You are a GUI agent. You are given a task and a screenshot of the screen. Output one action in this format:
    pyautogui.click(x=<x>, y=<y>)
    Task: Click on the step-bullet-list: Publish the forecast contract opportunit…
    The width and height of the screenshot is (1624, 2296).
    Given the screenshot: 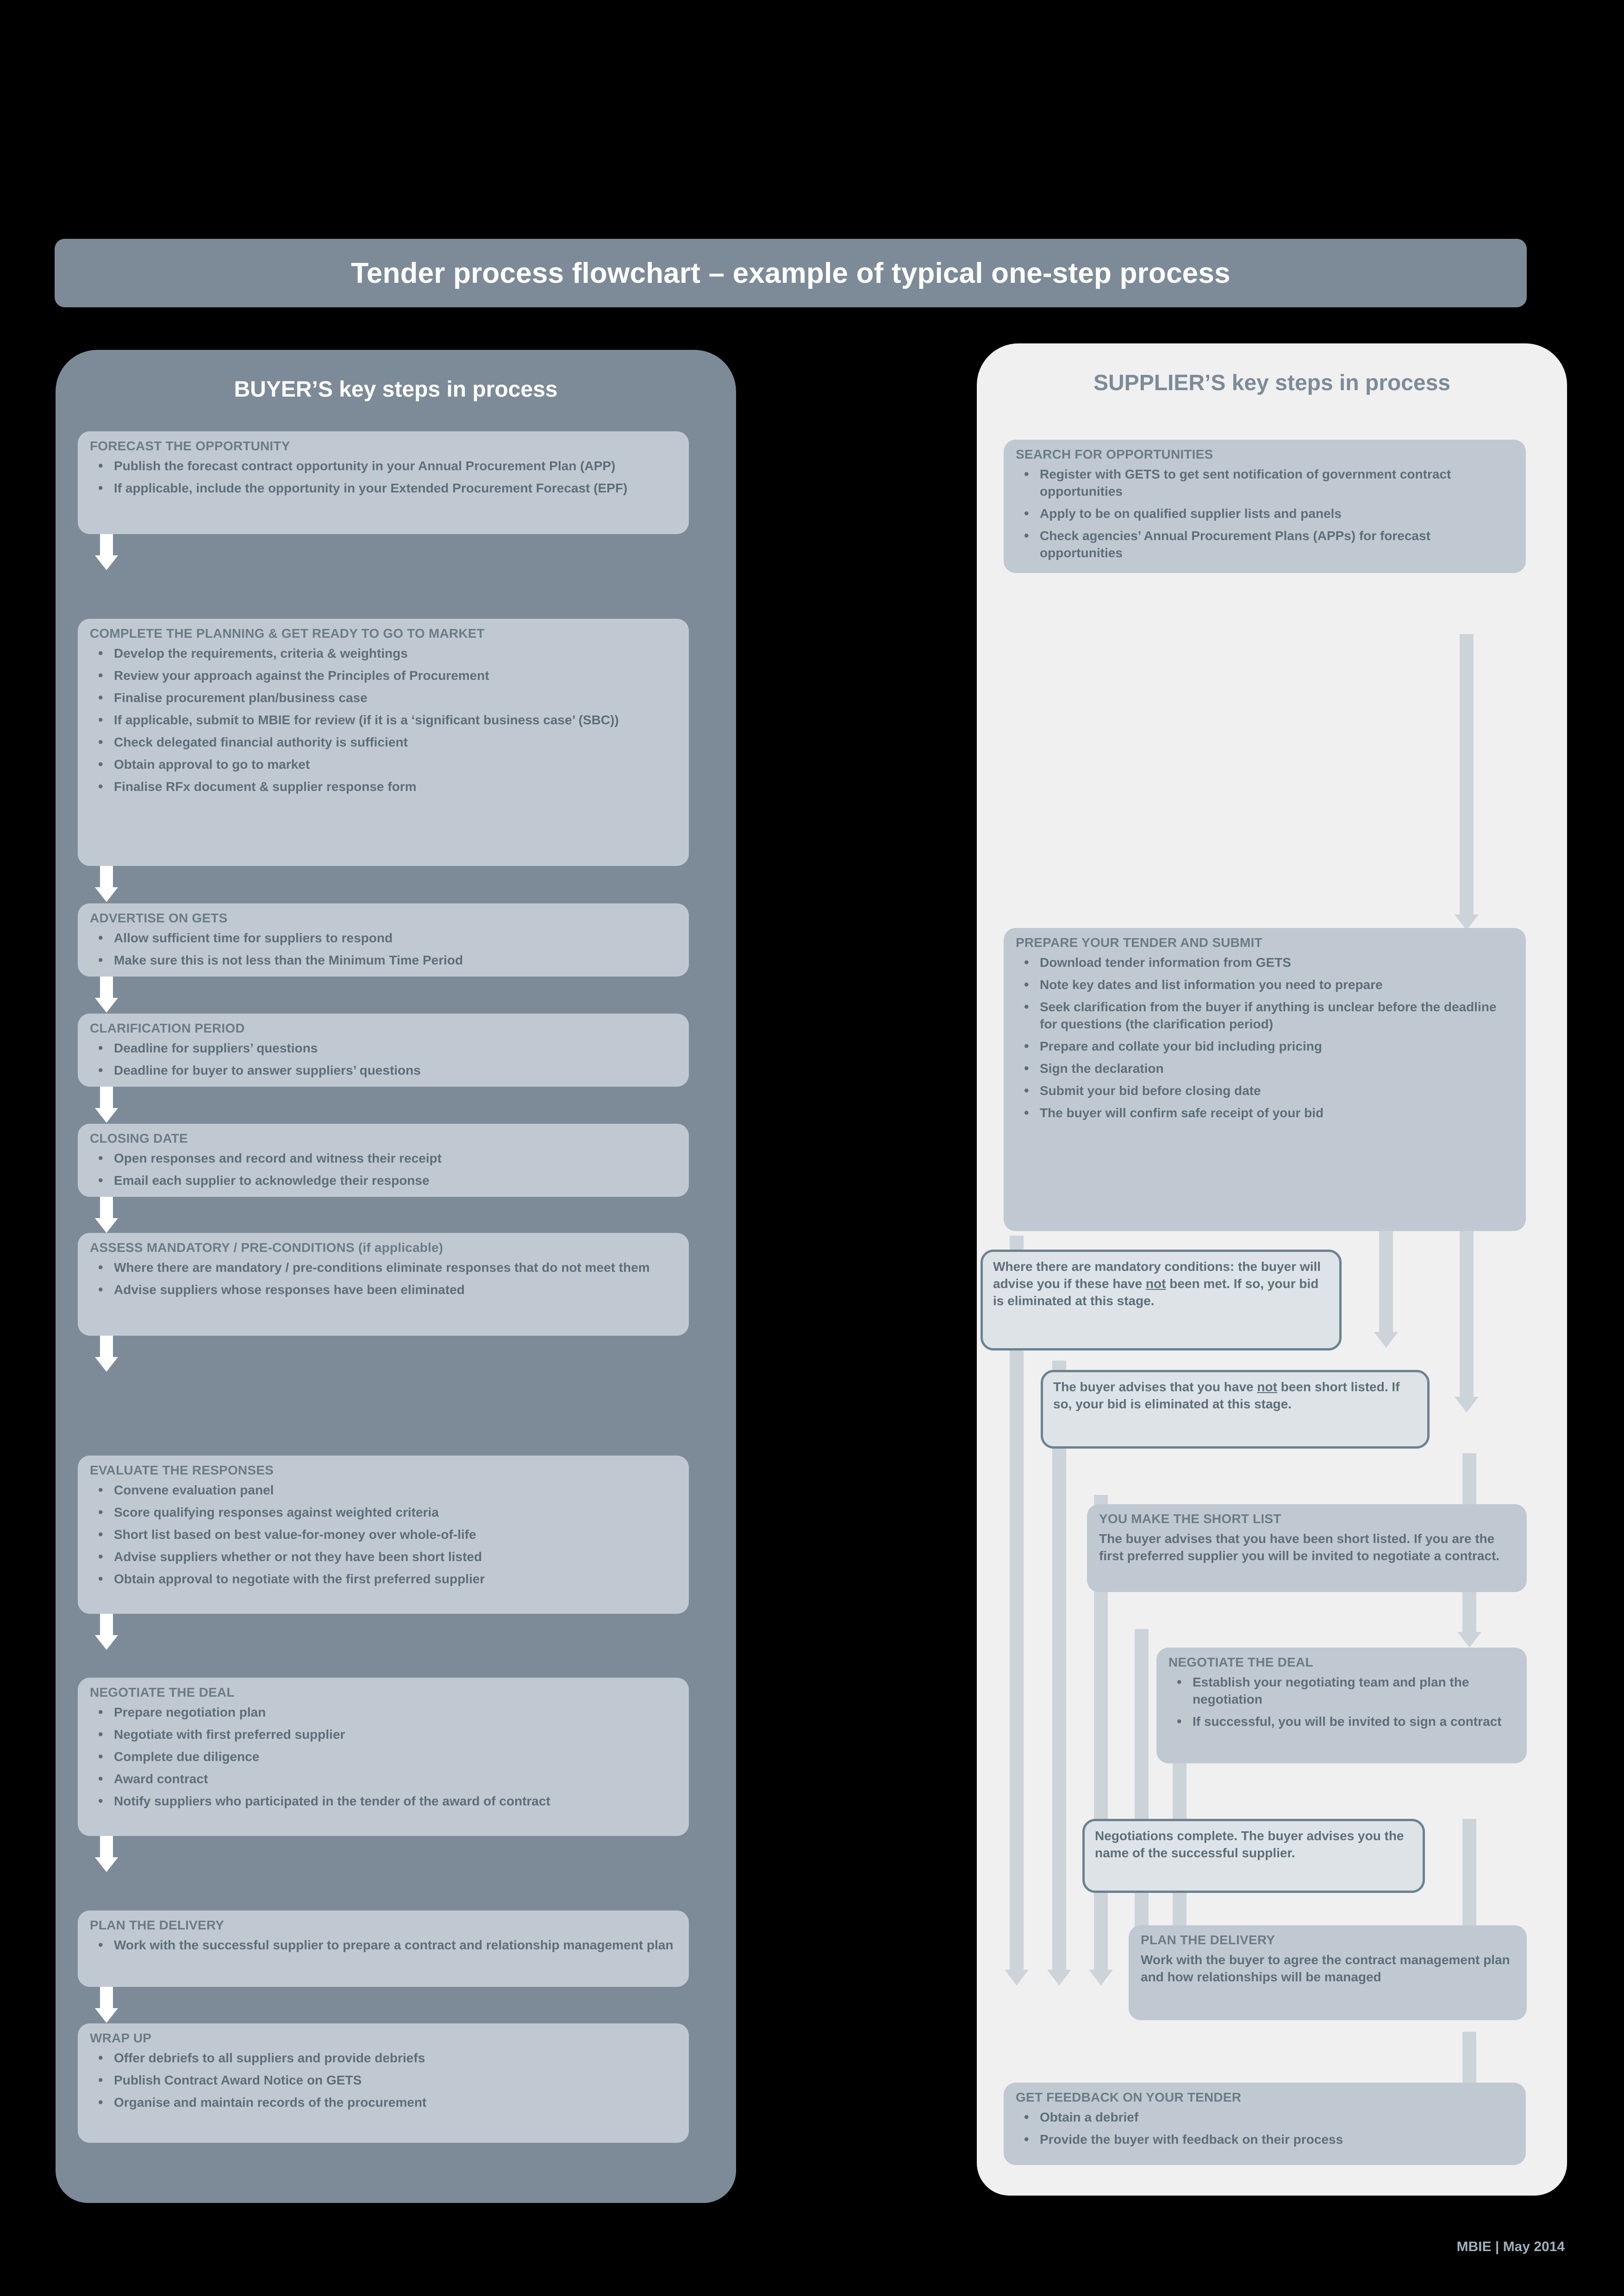 What is the action you would take?
    pyautogui.click(x=383, y=477)
    